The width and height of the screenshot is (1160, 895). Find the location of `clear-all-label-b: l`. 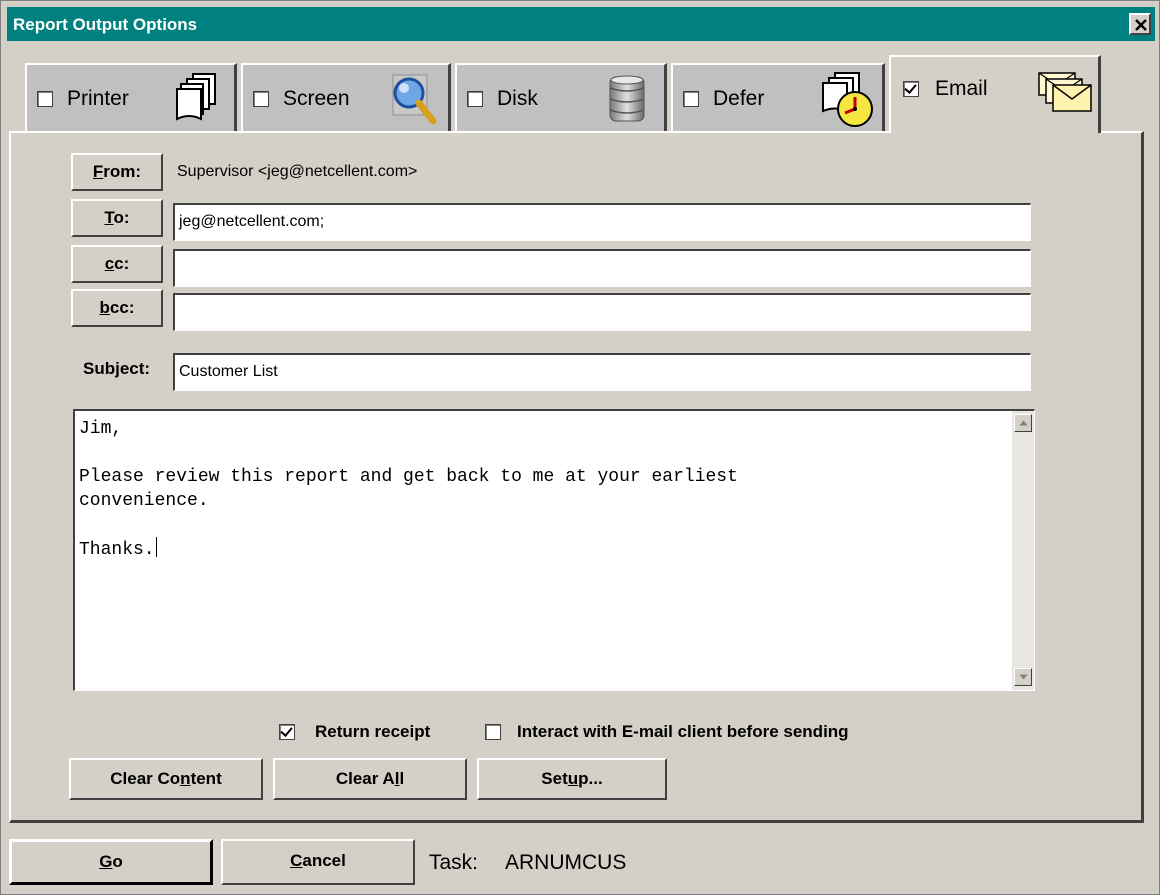

clear-all-label-b: l is located at coordinates (402, 778).